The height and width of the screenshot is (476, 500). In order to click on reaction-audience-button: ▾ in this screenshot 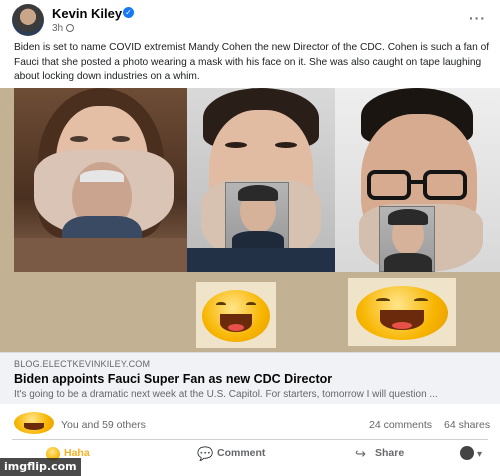, I will do `click(471, 453)`.